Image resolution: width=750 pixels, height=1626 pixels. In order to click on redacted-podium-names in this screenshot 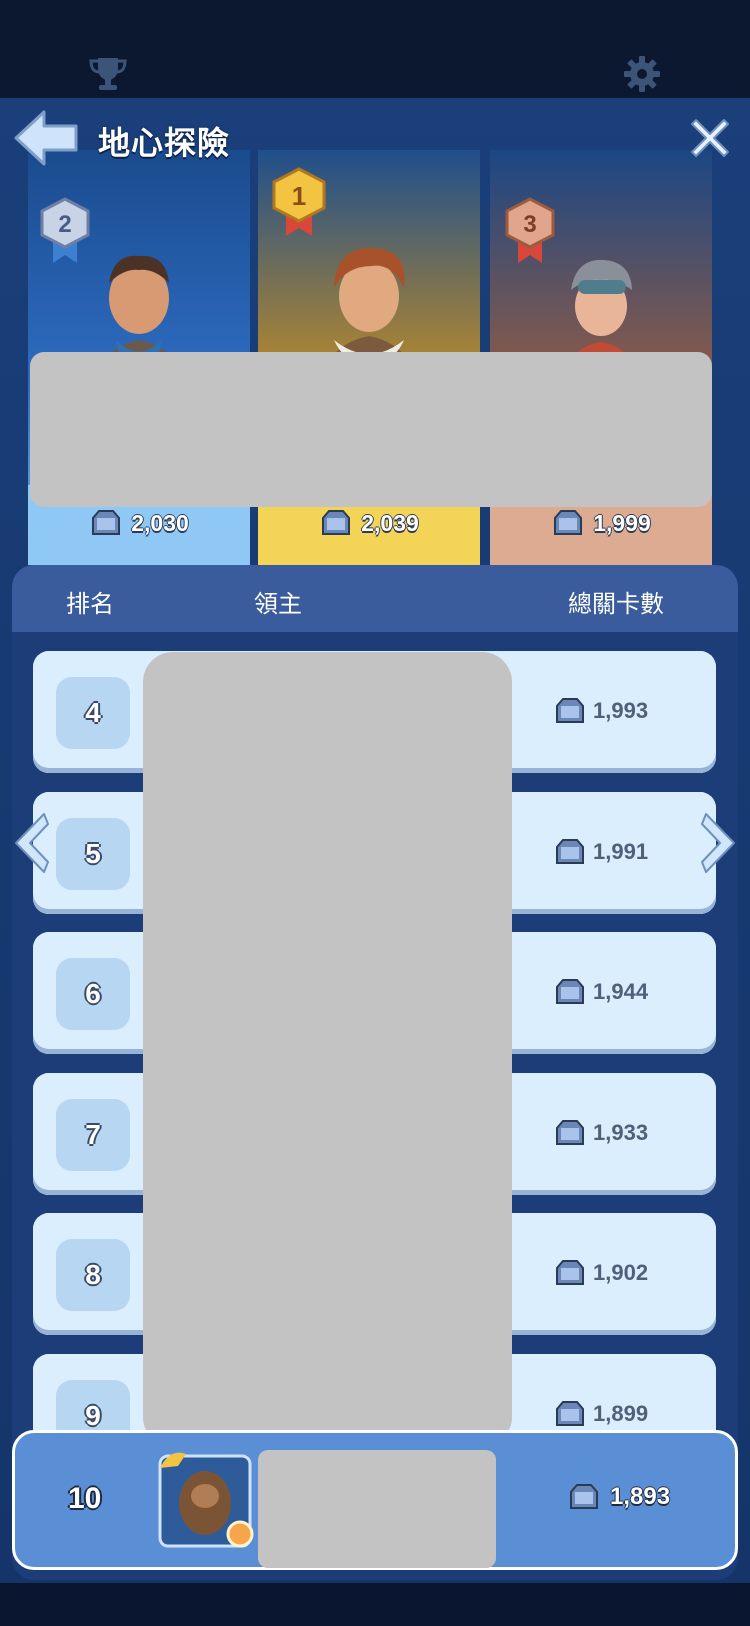, I will do `click(371, 429)`.